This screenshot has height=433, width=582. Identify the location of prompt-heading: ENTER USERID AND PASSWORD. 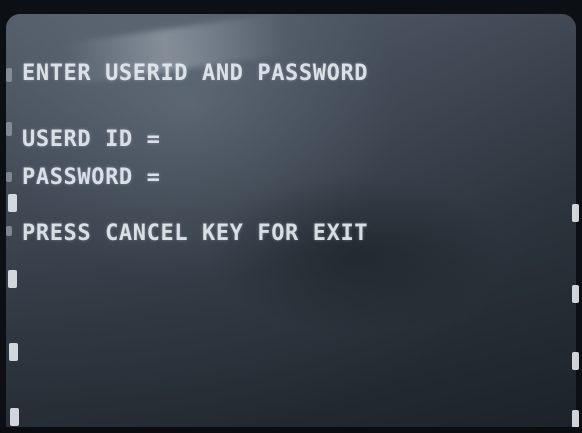
(195, 73).